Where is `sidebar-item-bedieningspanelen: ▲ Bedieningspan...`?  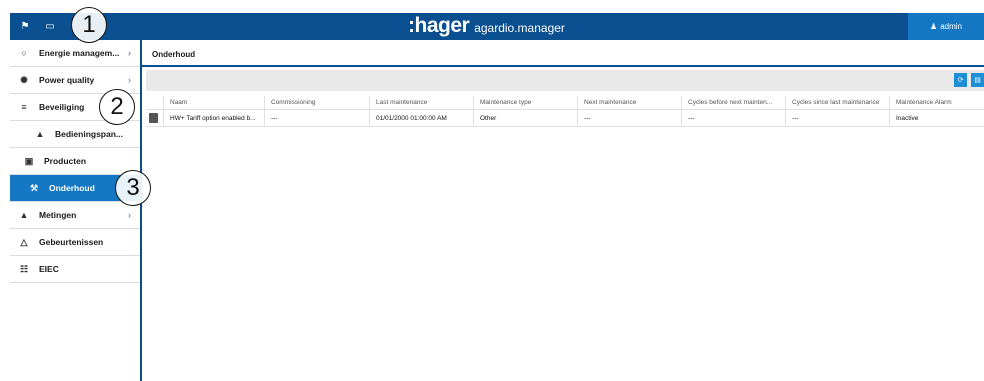 sidebar-item-bedieningspanelen: ▲ Bedieningspan... is located at coordinates (75, 134).